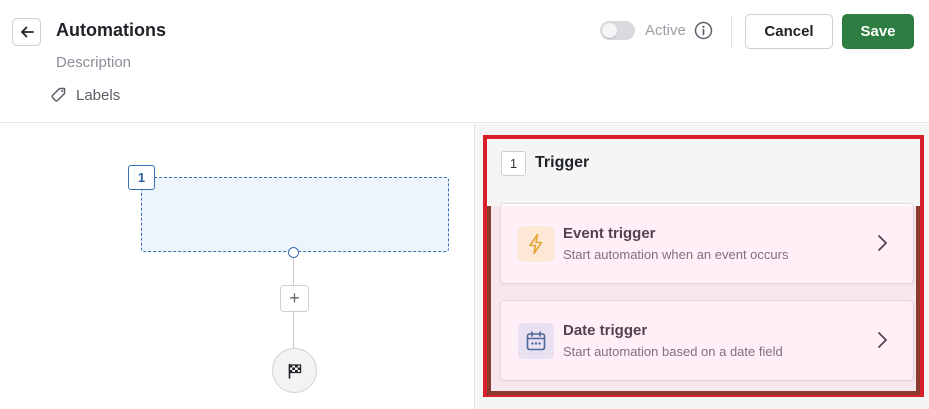 The image size is (929, 409). I want to click on trigger-panel-title: Trigger, so click(562, 162).